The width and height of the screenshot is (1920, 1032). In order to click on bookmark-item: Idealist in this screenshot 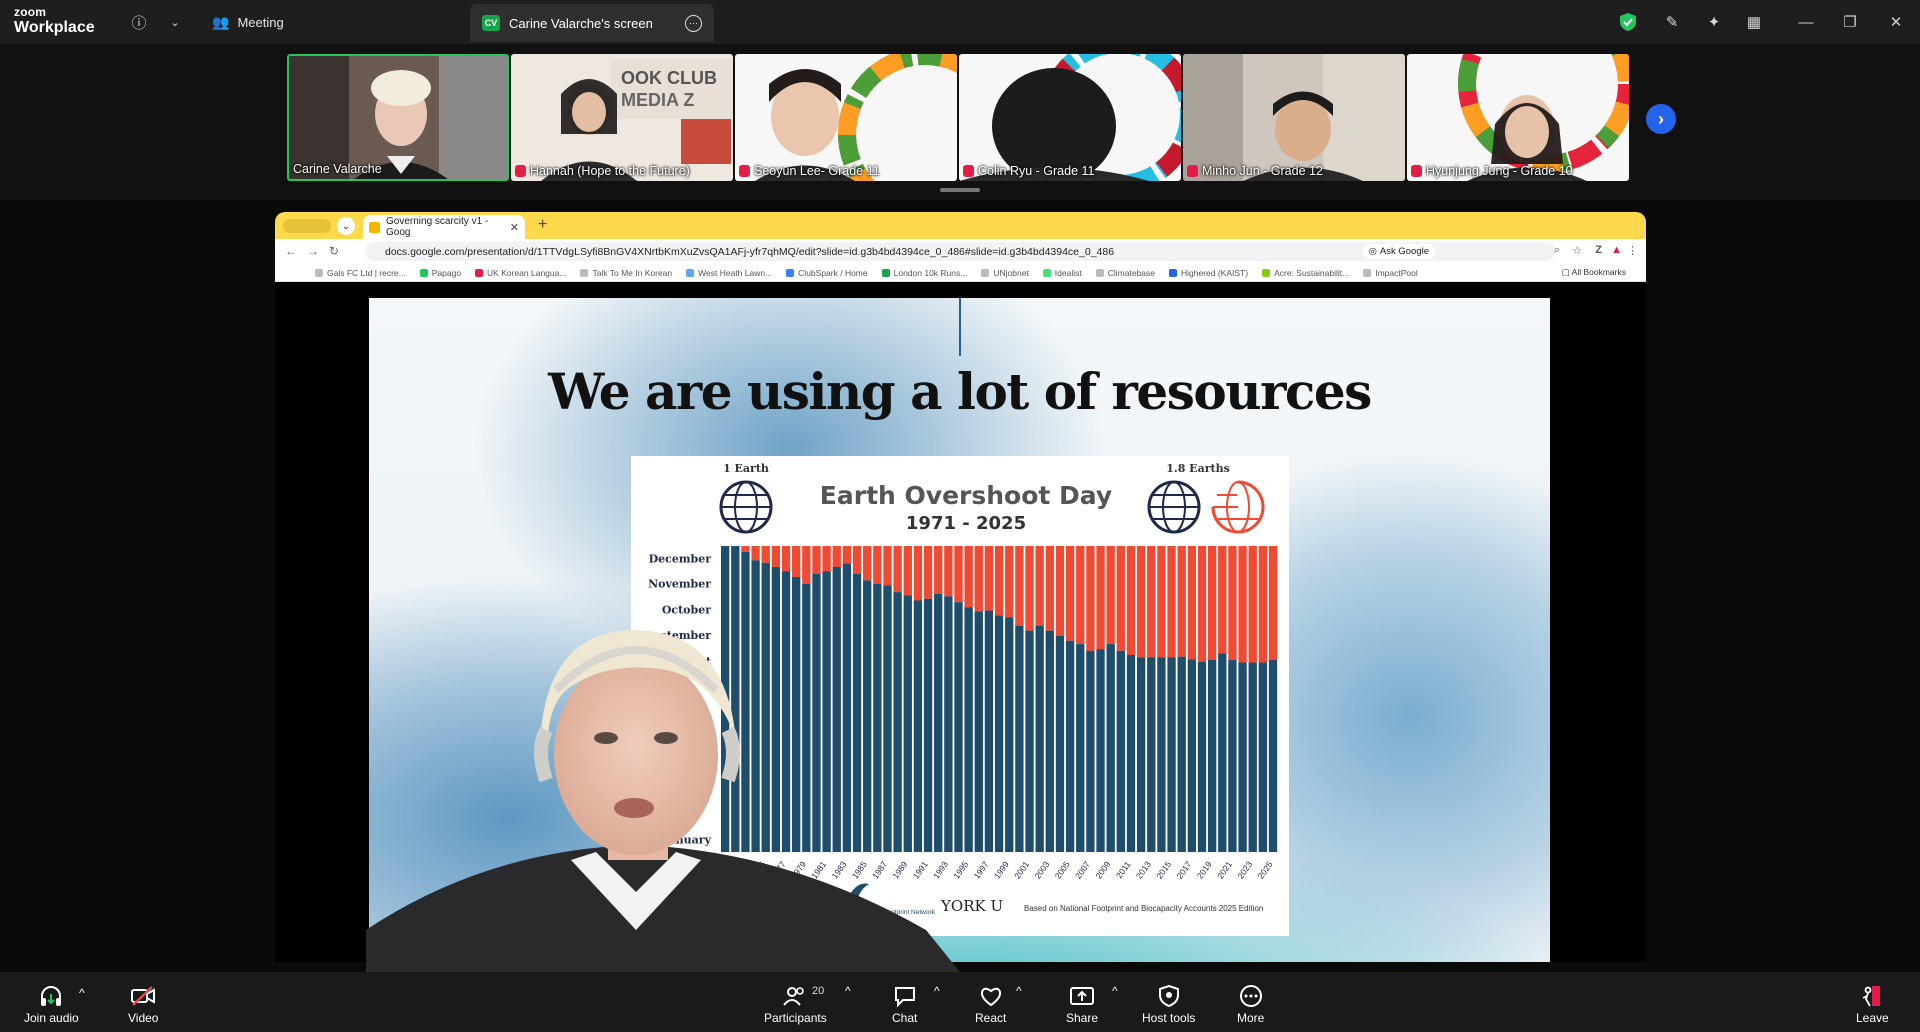, I will do `click(1062, 273)`.